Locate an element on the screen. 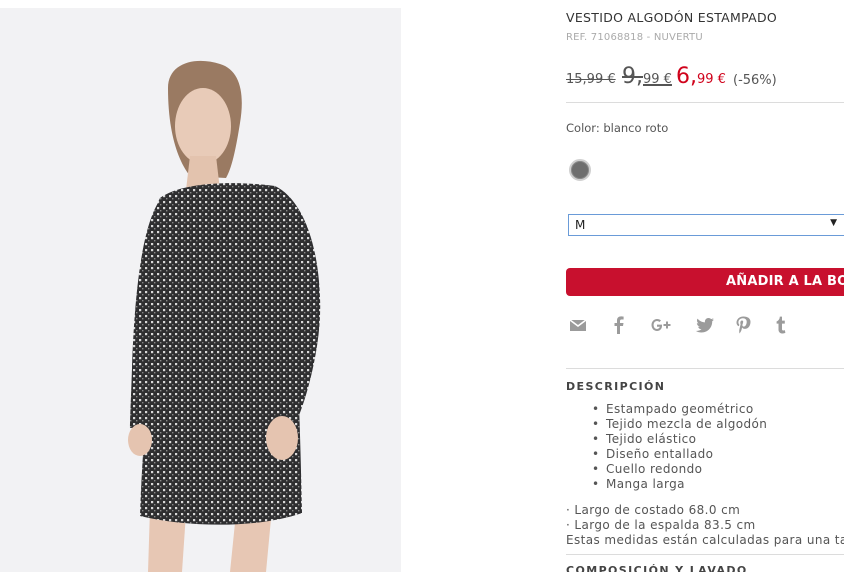 This screenshot has width=844, height=572. list-item: Tejido mezcla de algodón is located at coordinates (679, 424).